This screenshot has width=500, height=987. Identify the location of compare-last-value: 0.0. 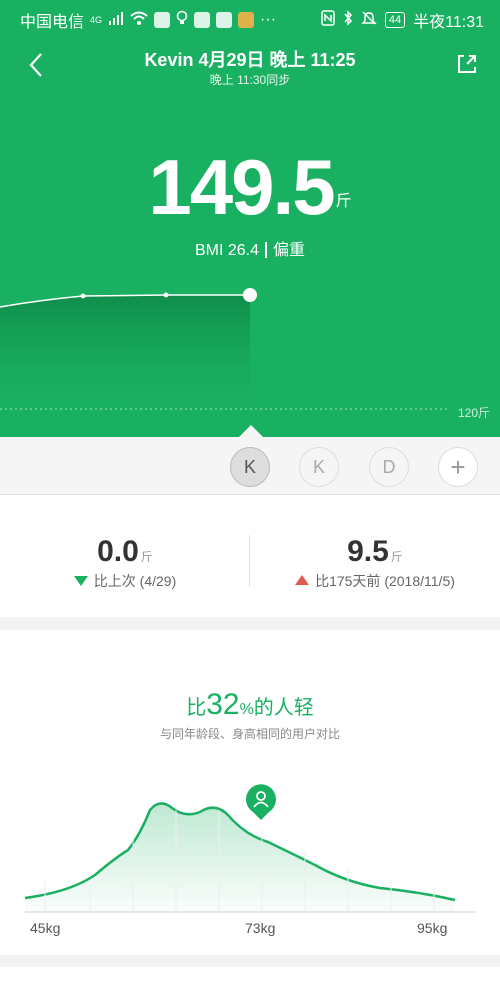
(118, 551).